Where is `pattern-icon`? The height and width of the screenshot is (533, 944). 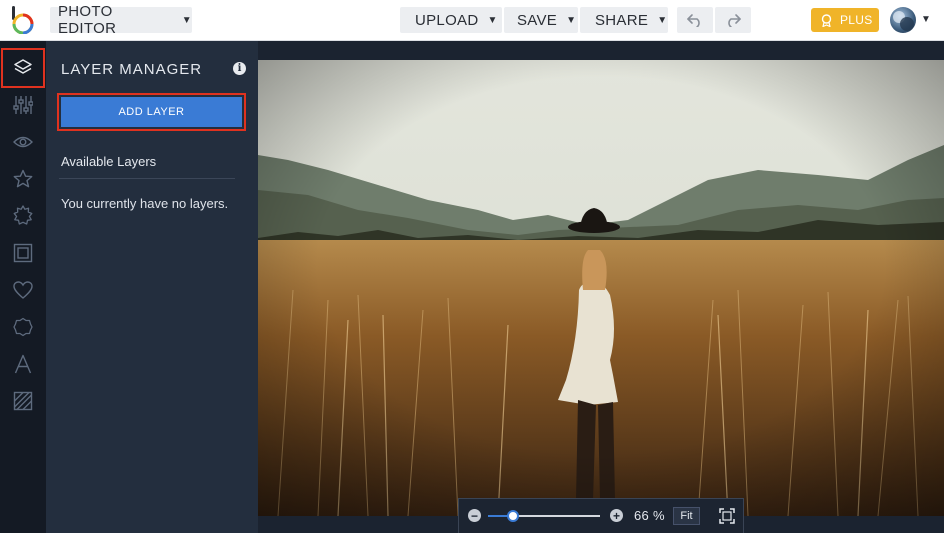
pattern-icon is located at coordinates (23, 401).